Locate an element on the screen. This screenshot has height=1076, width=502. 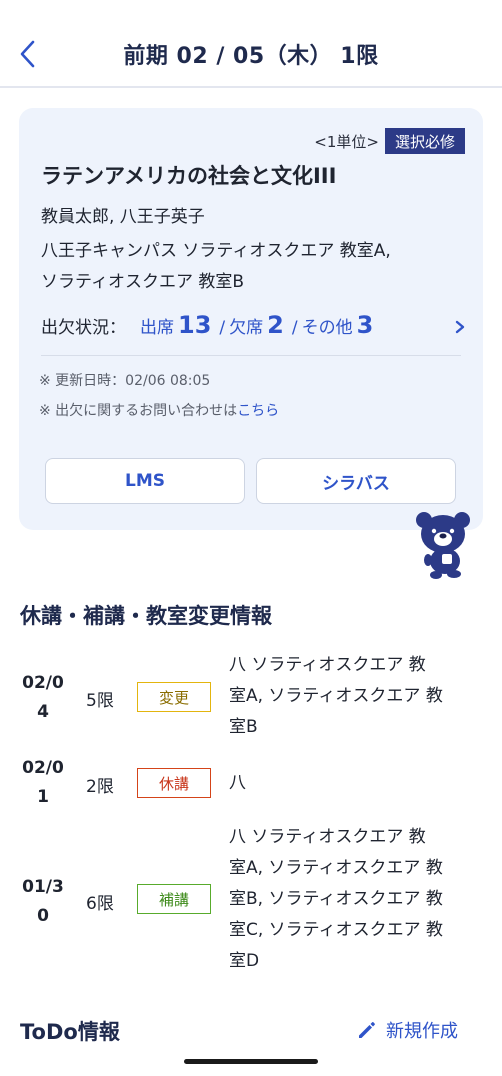
change-badge: 変更 is located at coordinates (174, 697).